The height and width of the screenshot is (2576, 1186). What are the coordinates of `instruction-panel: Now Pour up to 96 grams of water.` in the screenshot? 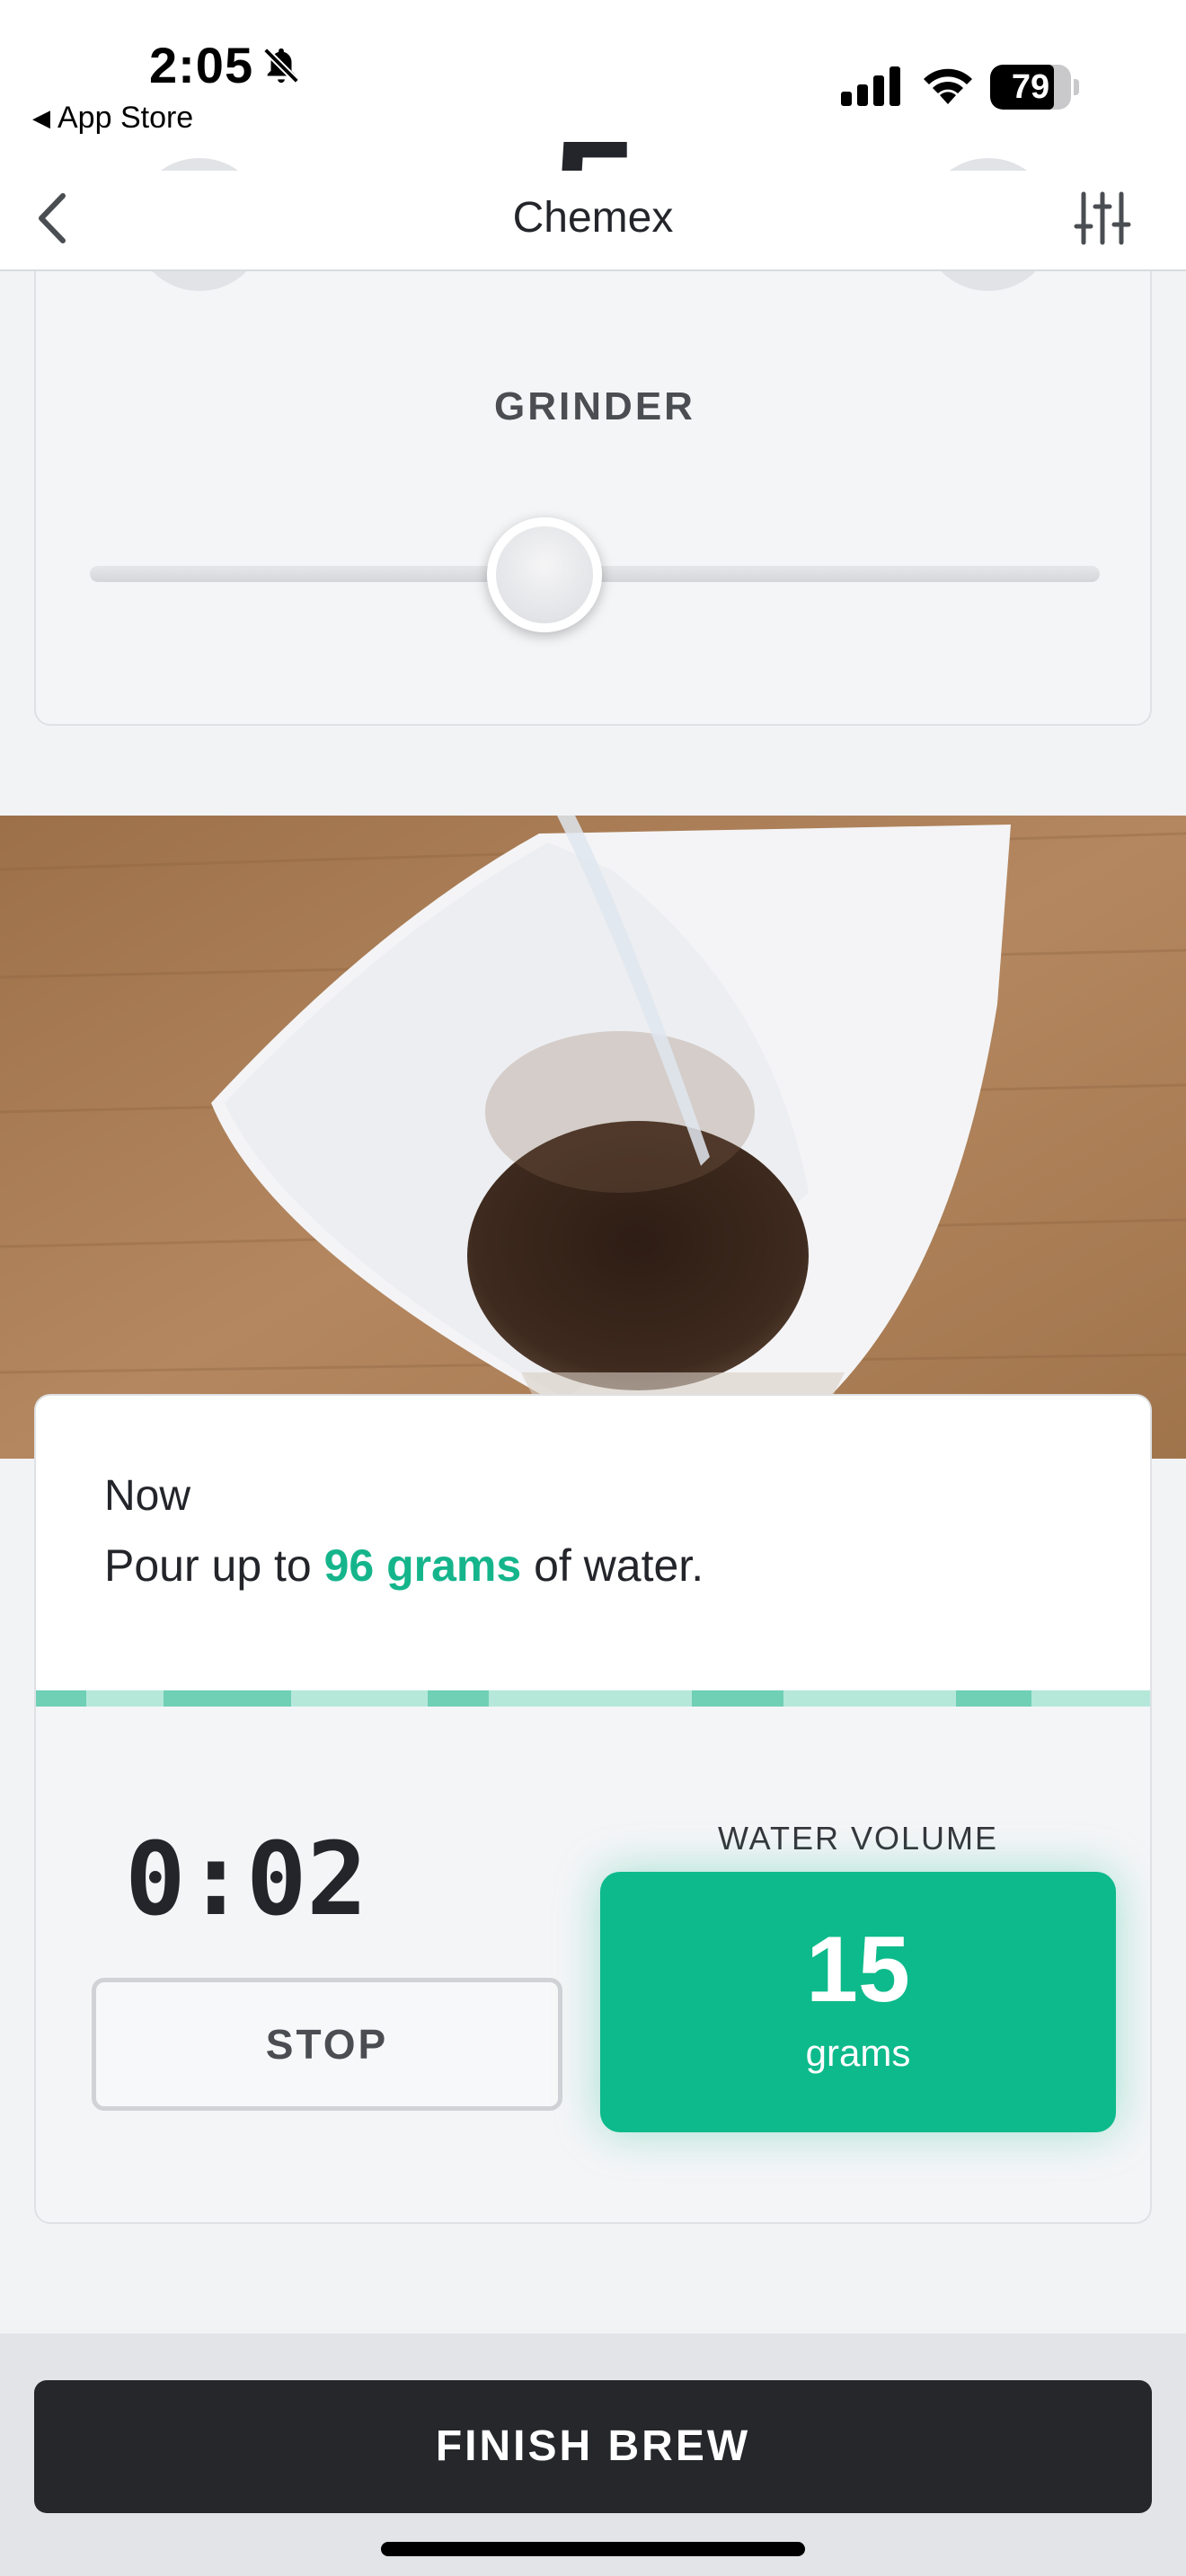 It's located at (593, 1543).